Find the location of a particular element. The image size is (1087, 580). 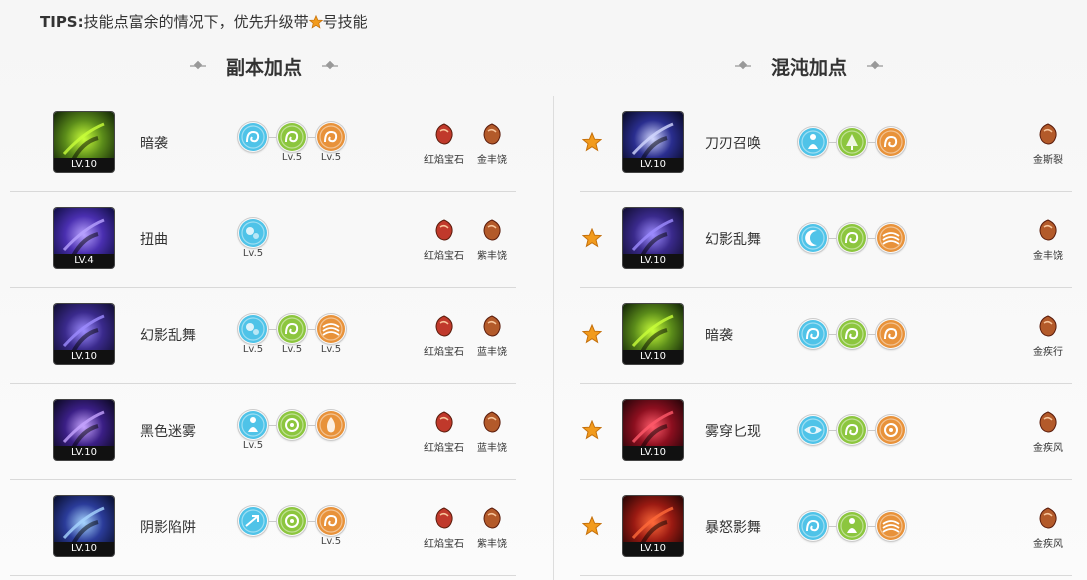

blade-summon-icon: LV.10 is located at coordinates (653, 142).